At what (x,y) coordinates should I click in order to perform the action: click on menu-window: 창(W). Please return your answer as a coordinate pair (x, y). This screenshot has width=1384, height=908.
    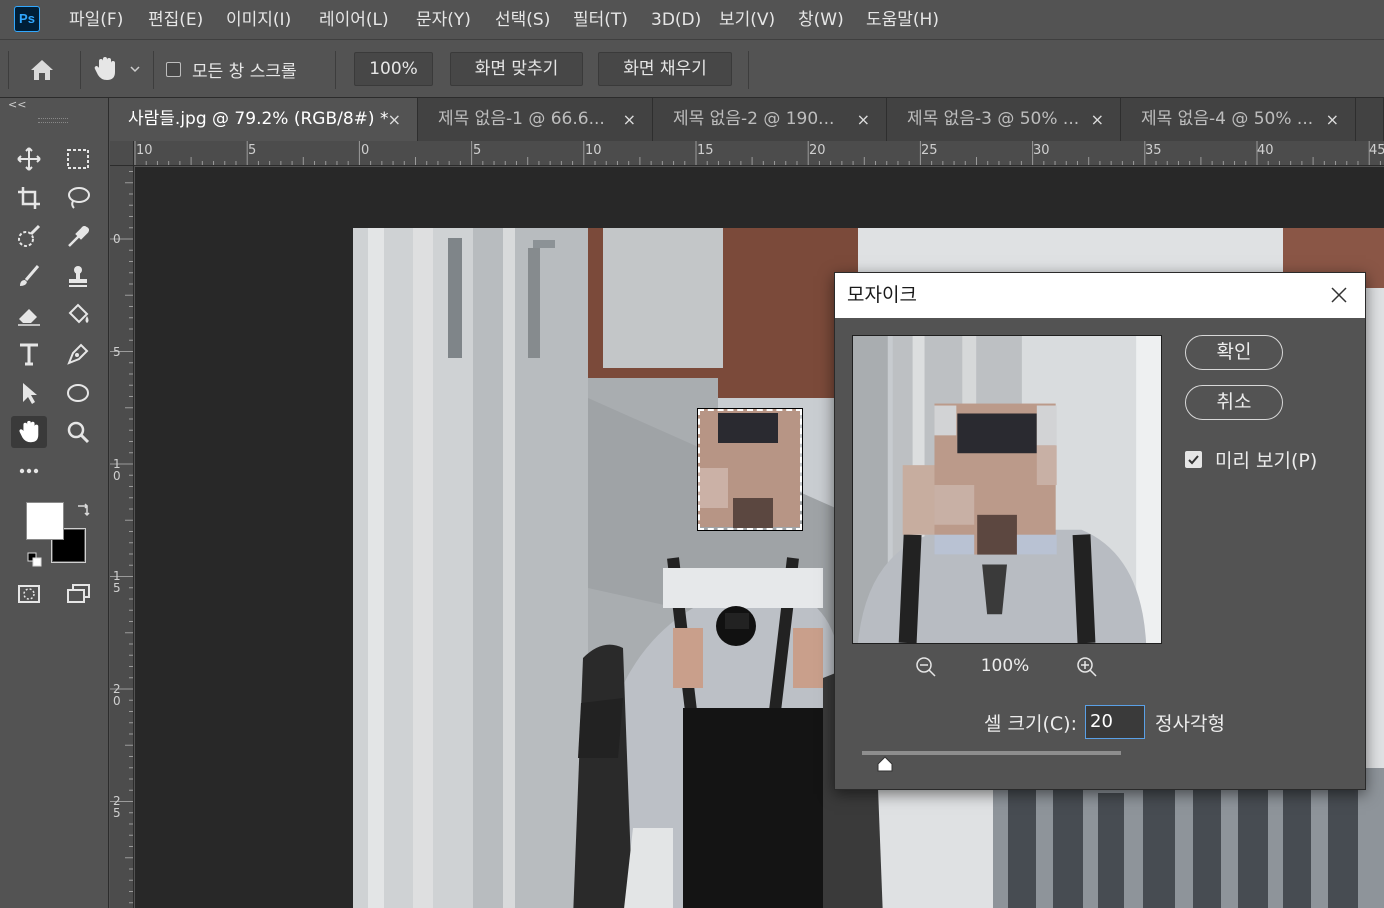
    Looking at the image, I should click on (821, 20).